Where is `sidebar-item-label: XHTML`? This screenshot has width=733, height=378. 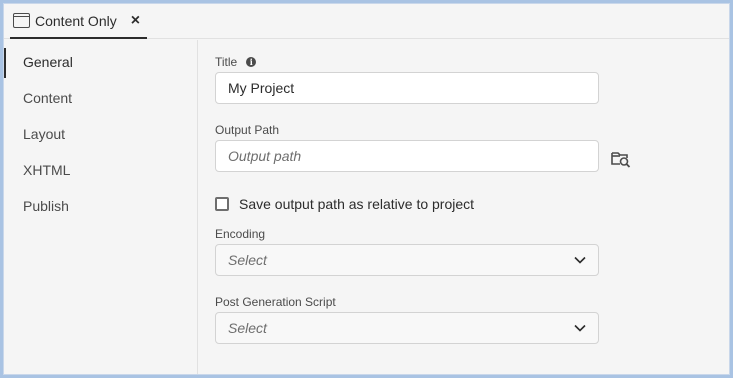 sidebar-item-label: XHTML is located at coordinates (47, 170).